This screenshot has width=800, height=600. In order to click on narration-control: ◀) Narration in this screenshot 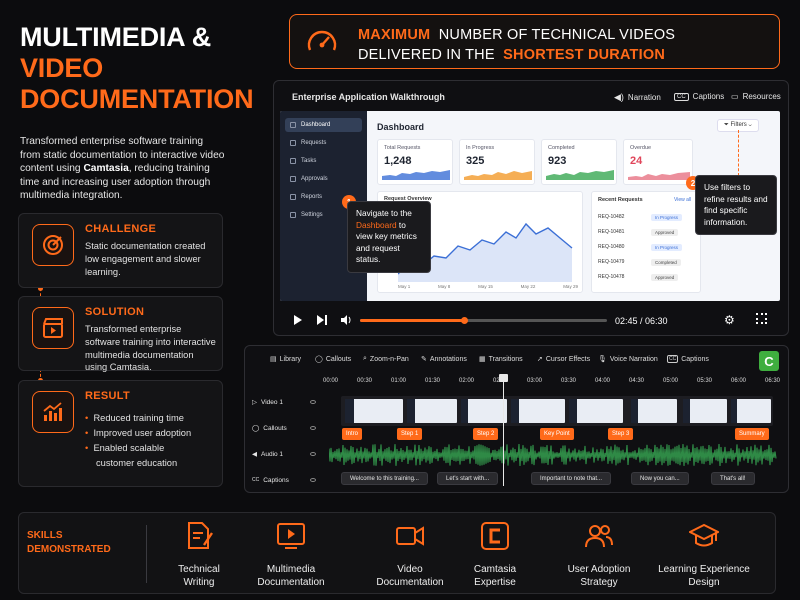, I will do `click(637, 97)`.